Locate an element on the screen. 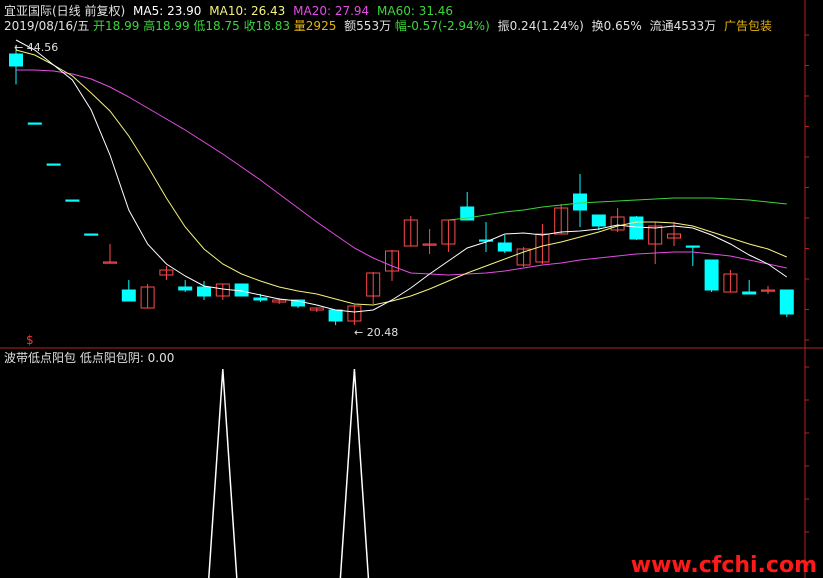 This screenshot has height=578, width=823. quote-close: 收18.83 is located at coordinates (266, 26).